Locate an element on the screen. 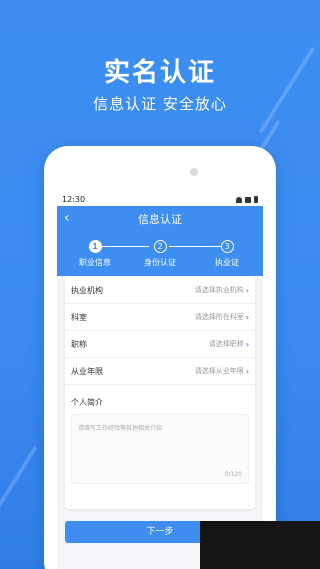  step-label: 职业信息 is located at coordinates (95, 262).